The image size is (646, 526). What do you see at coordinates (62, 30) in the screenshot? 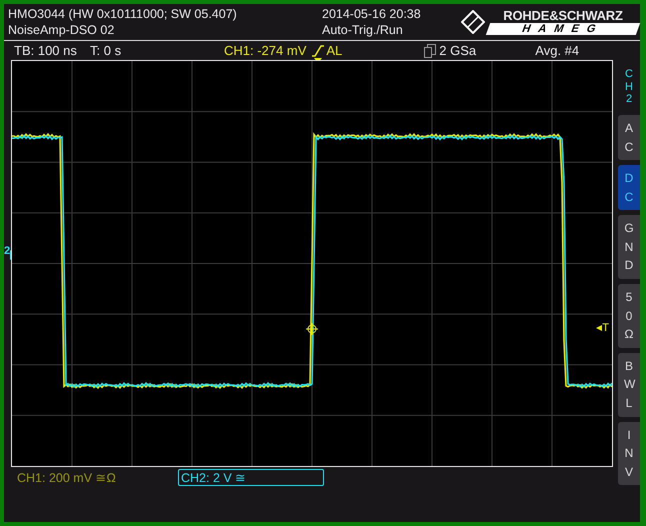
I see `setup-name: NoiseAmp-DSO 02` at bounding box center [62, 30].